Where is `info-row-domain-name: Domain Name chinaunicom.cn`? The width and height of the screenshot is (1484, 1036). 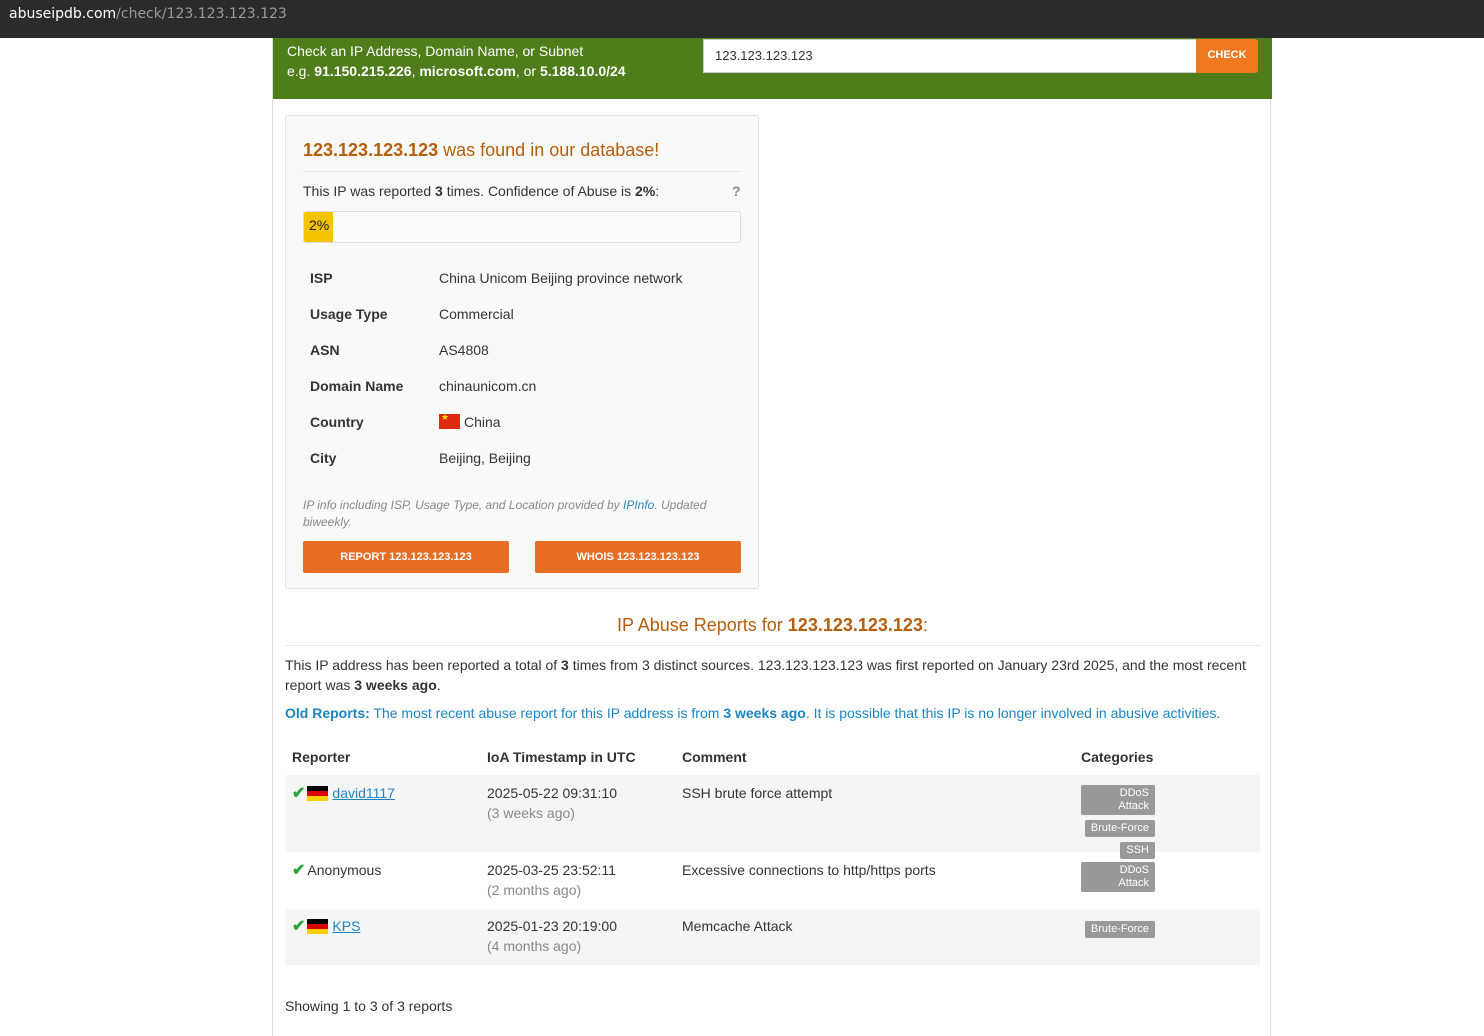
info-row-domain-name: Domain Name chinaunicom.cn is located at coordinates (423, 386).